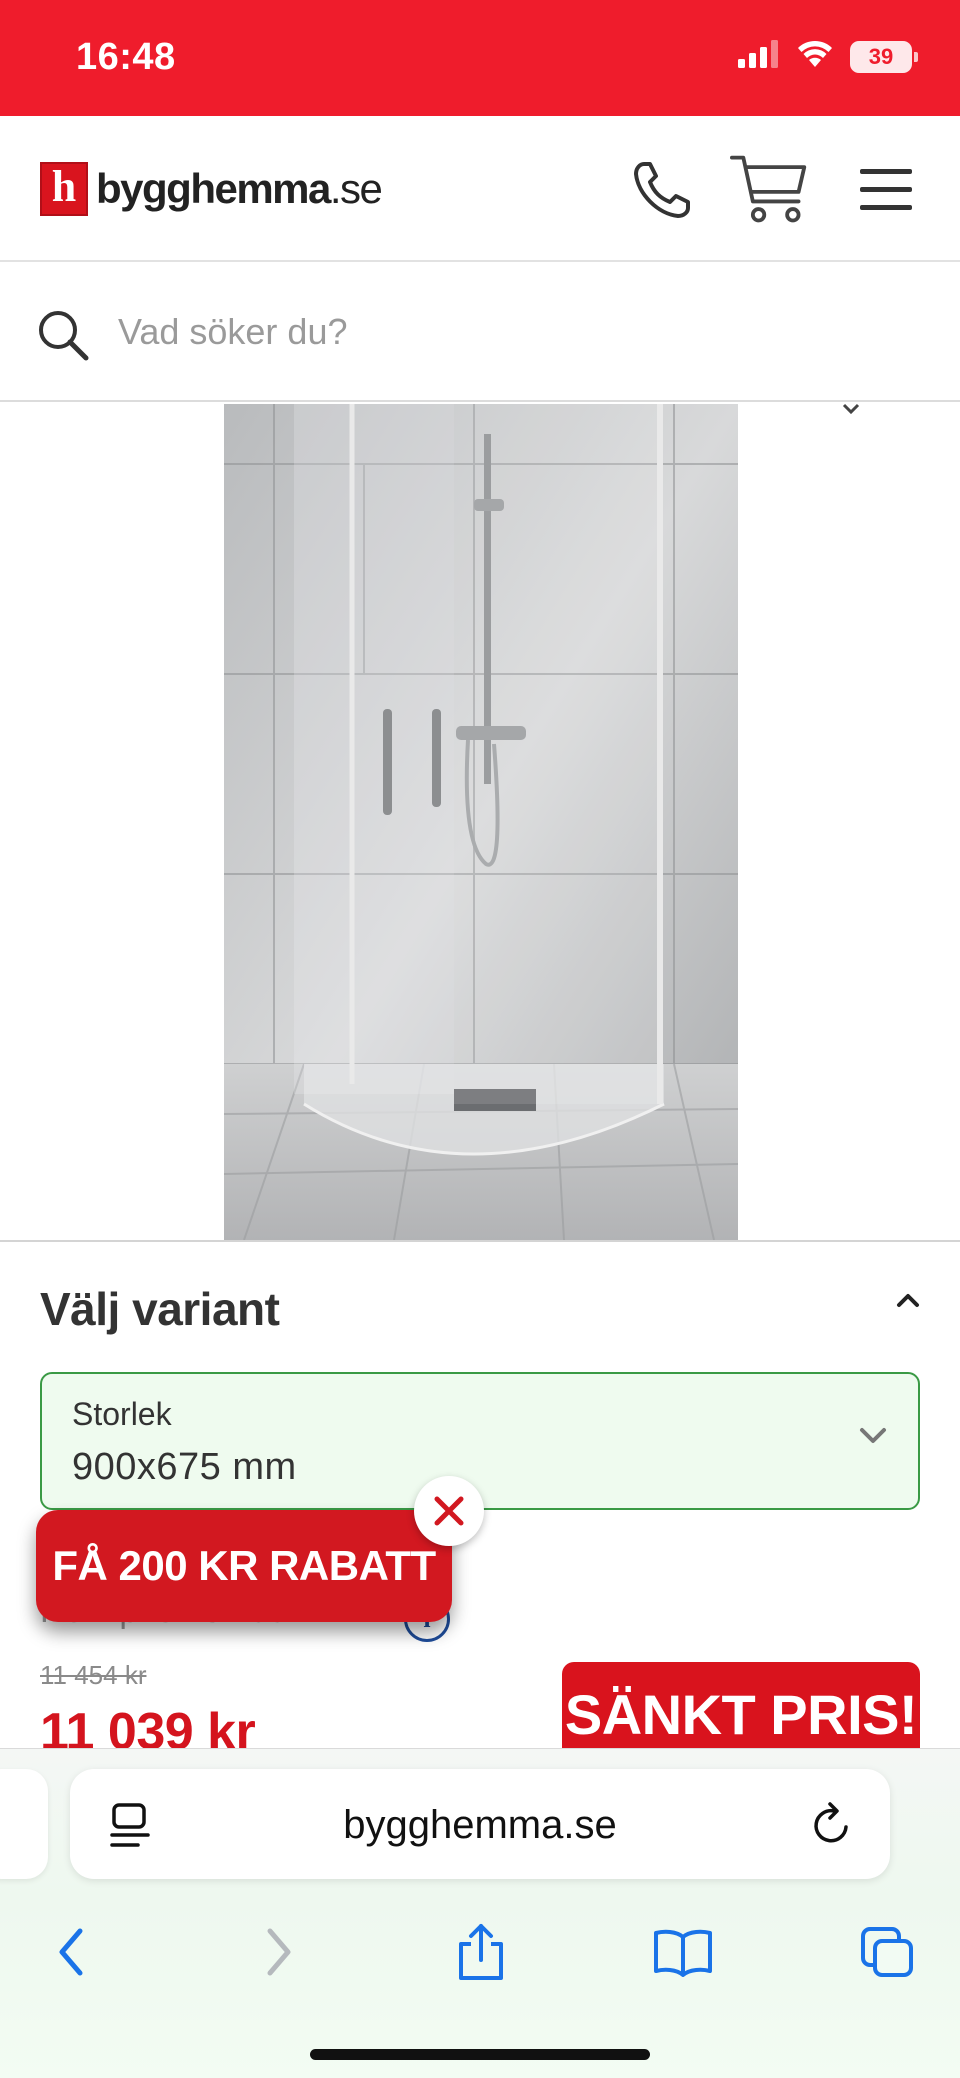  I want to click on logo-text-main: bygghemma, so click(213, 188).